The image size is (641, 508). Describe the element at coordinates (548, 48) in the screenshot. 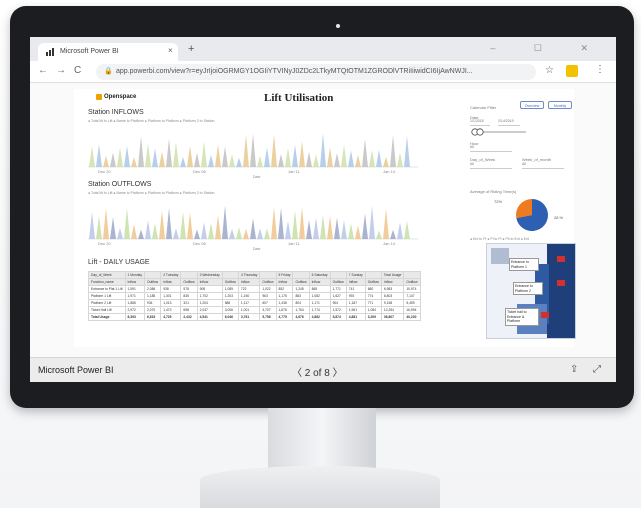

I see `window-controls: – ☐ ✕` at that location.